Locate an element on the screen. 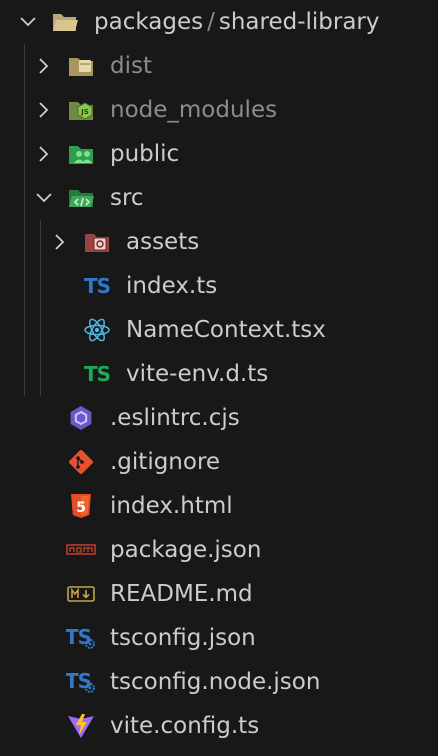  folder-dist-icon is located at coordinates (81, 66).